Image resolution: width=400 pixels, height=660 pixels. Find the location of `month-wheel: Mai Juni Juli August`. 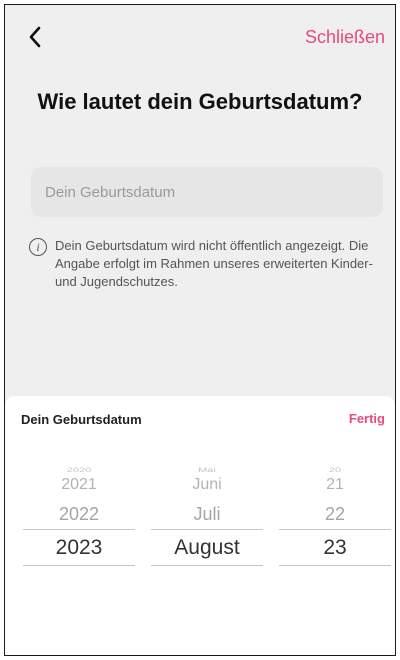

month-wheel: Mai Juni Juli August is located at coordinates (207, 527).